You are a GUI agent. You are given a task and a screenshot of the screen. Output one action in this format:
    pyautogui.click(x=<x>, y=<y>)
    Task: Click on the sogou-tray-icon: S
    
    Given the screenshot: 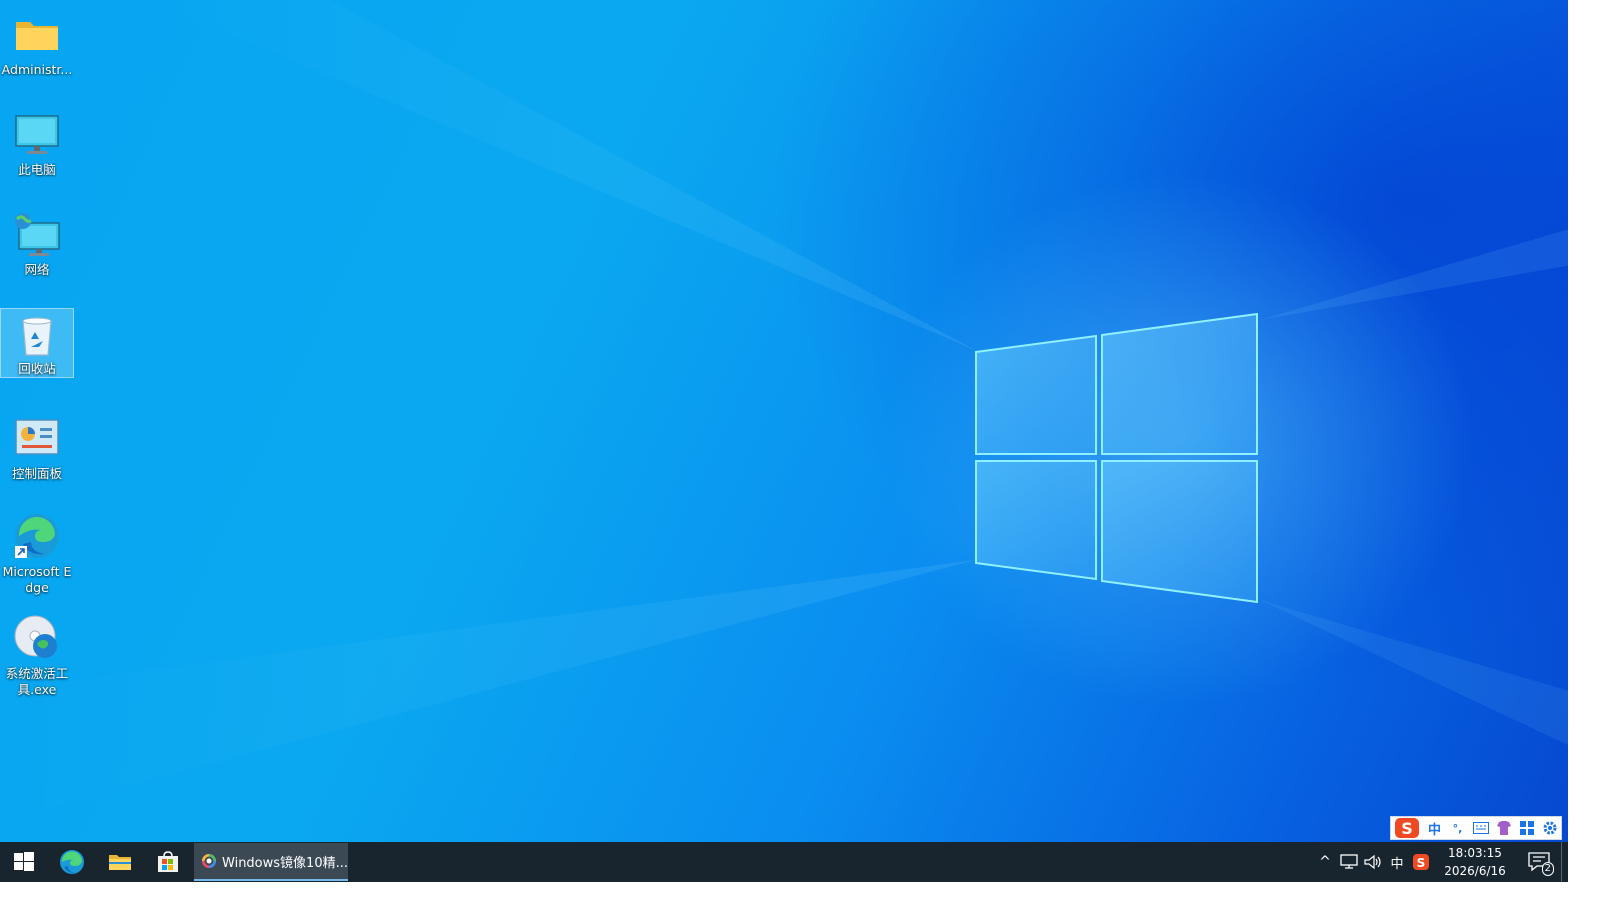 What is the action you would take?
    pyautogui.click(x=1421, y=862)
    